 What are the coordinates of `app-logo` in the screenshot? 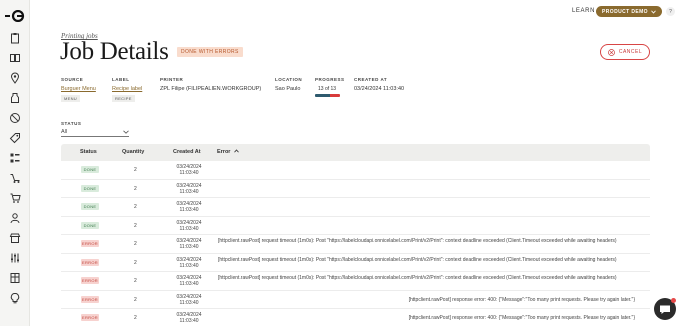 It's located at (15, 16).